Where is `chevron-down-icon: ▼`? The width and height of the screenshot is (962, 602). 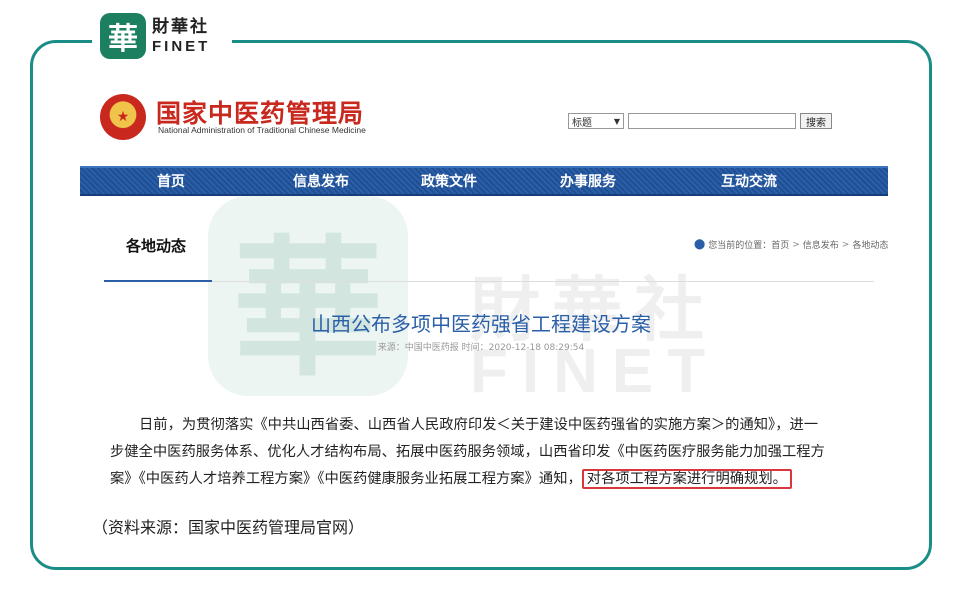 chevron-down-icon: ▼ is located at coordinates (616, 121).